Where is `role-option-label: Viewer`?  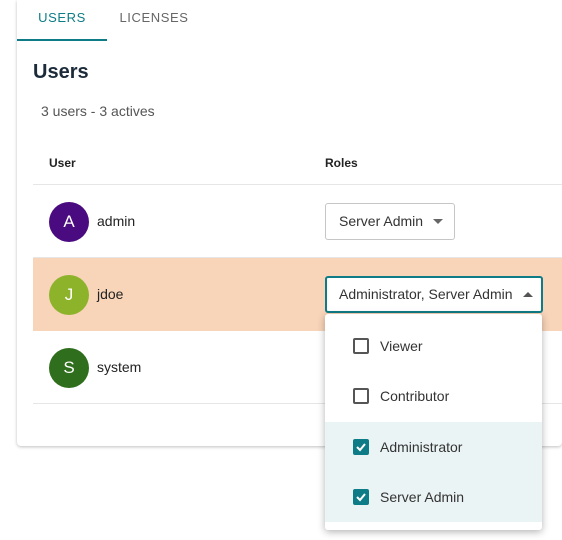 role-option-label: Viewer is located at coordinates (401, 346).